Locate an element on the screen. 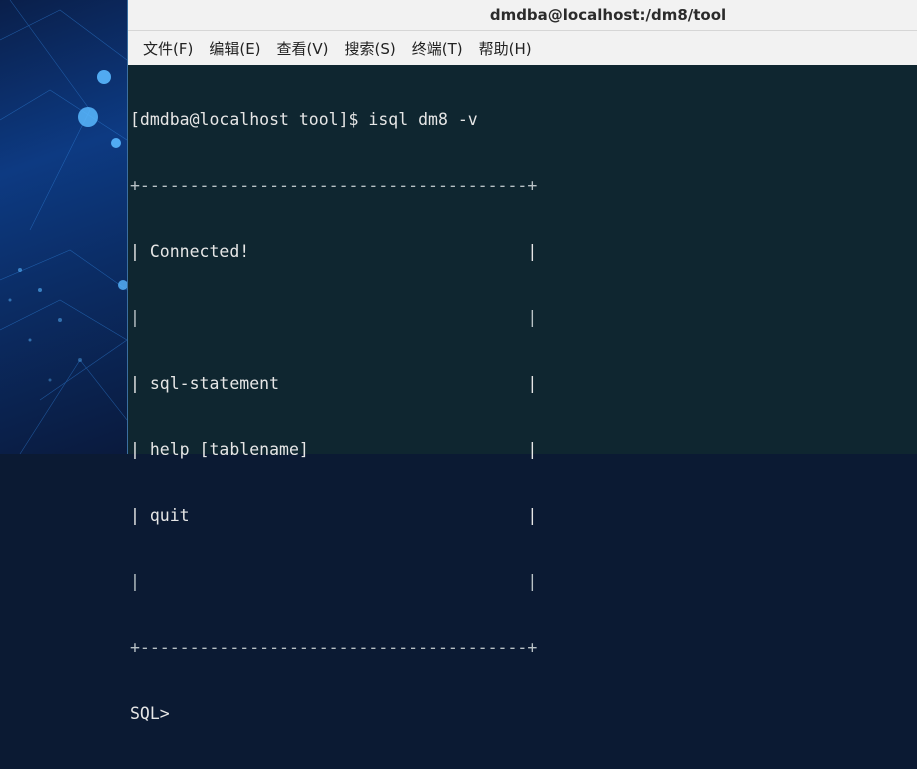  shell-prompt-line: [dmdba@localhost tool]$ isql dm8 -v is located at coordinates (304, 119).